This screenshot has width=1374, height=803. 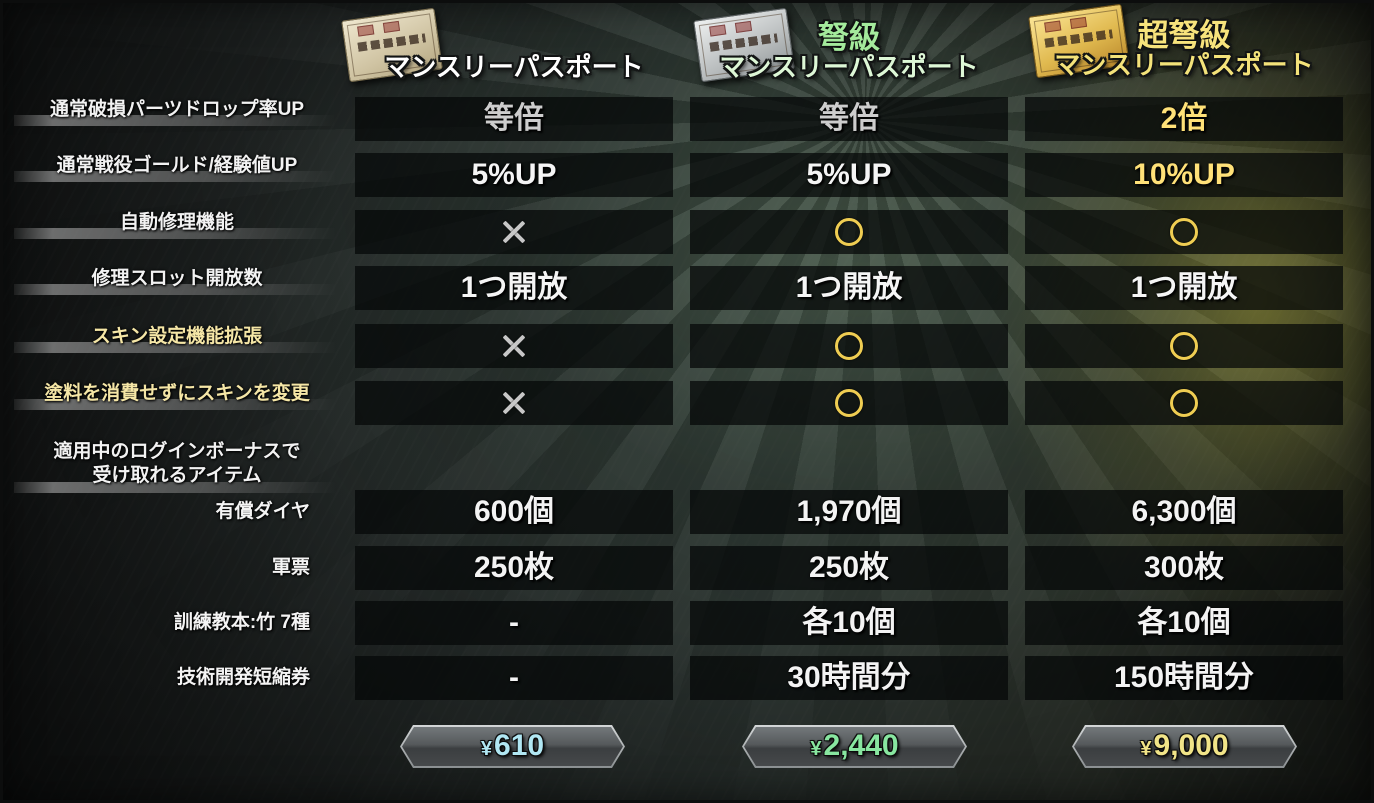 I want to click on bonus-cell-standard: 250枚, so click(x=514, y=568).